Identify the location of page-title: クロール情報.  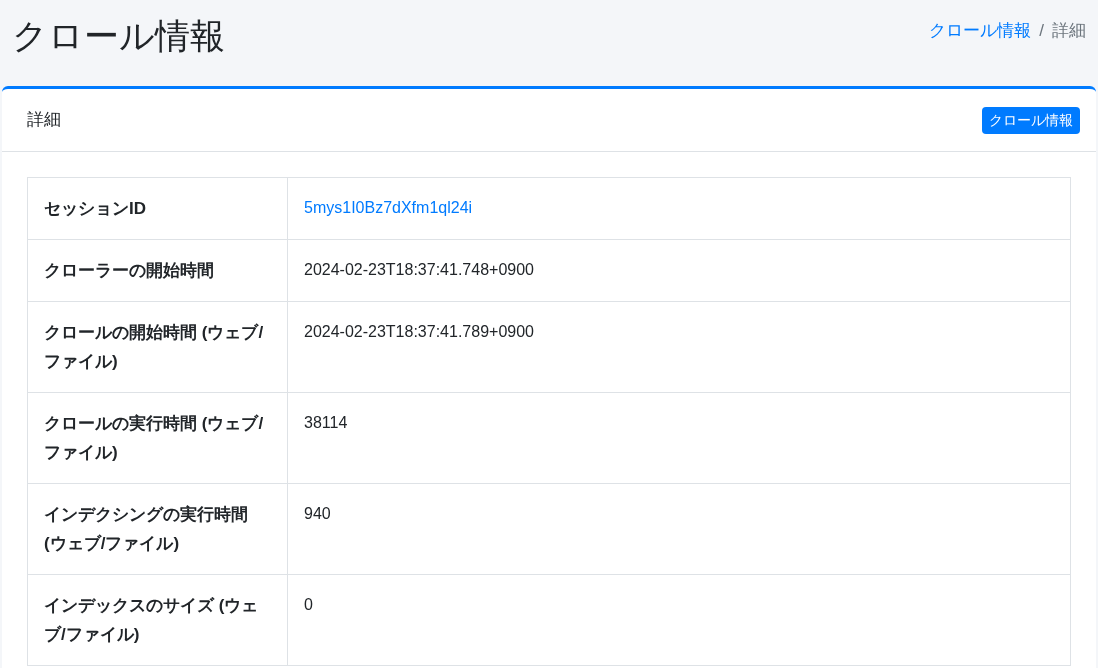
(118, 36).